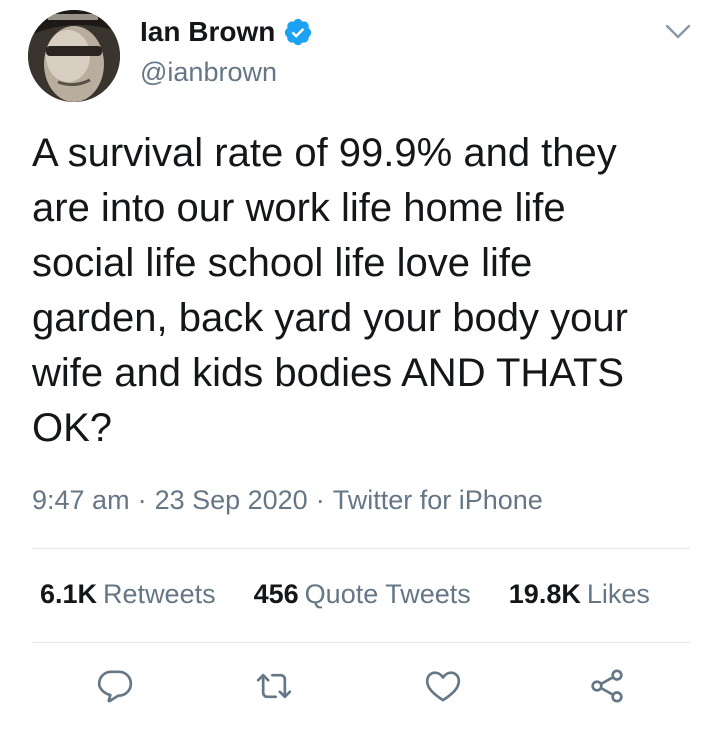  I want to click on quote-tweets-stat: 456 Quote Tweets, so click(362, 594).